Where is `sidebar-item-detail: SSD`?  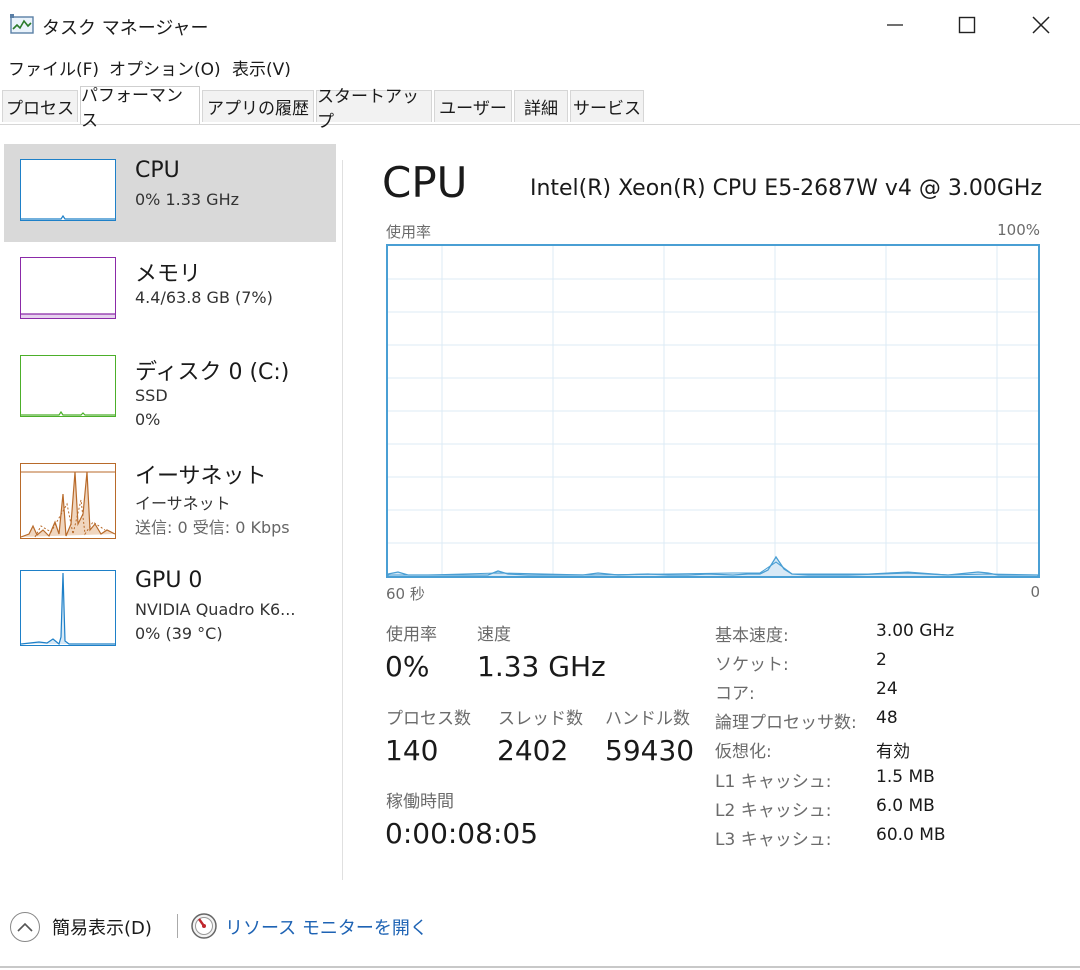 sidebar-item-detail: SSD is located at coordinates (151, 395).